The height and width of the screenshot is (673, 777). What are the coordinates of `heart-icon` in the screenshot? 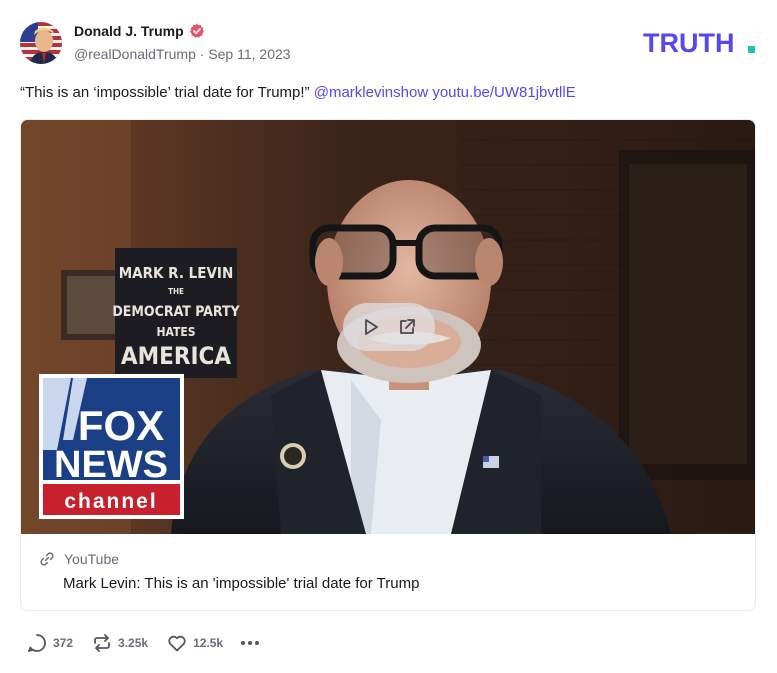 It's located at (177, 643).